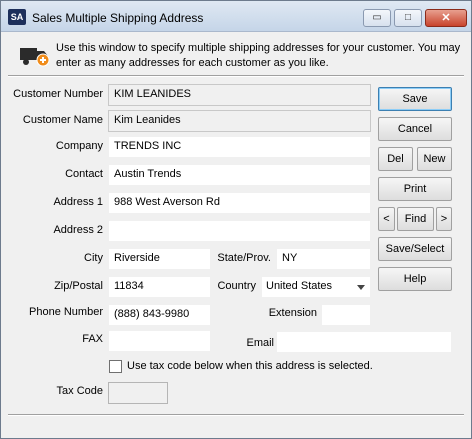  I want to click on find-button: Find, so click(415, 219).